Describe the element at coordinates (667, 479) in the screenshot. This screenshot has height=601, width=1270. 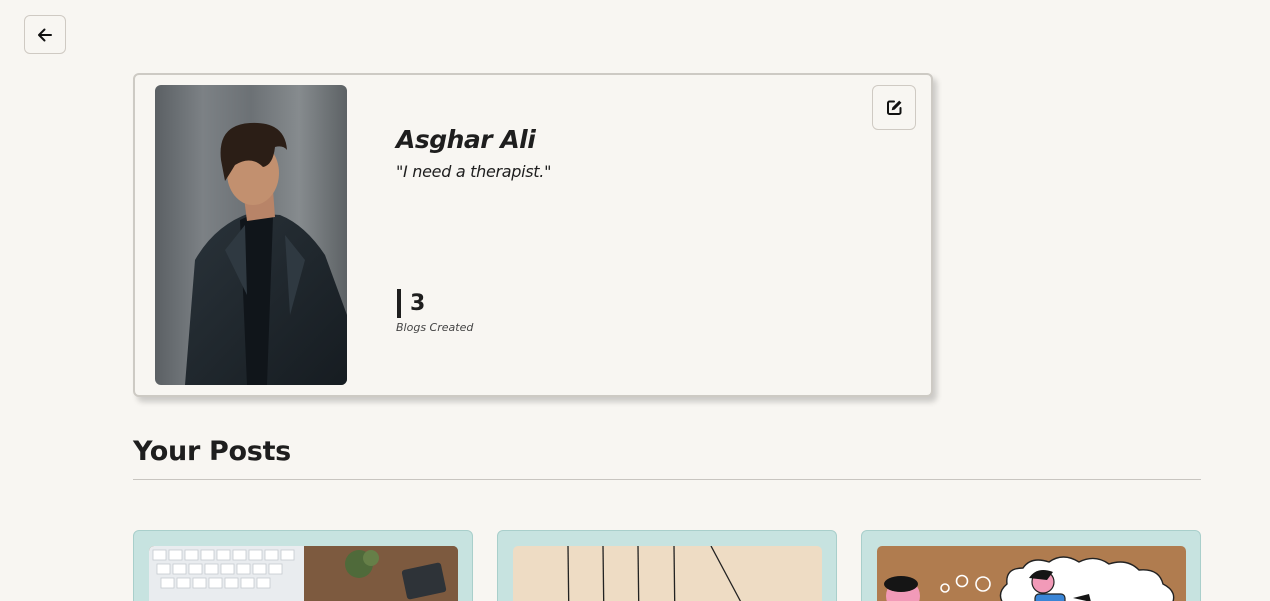
I see `section-divider` at that location.